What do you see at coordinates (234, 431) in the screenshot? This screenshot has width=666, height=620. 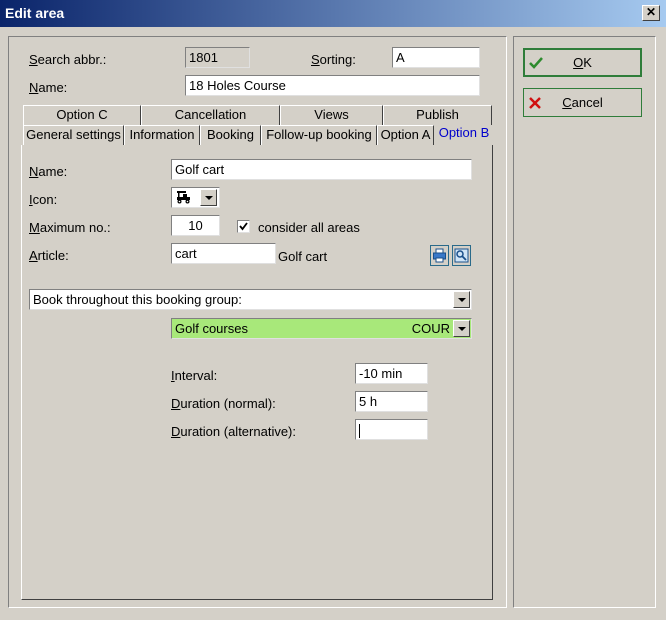 I see `duration-alt-label: Duration (alternative):` at bounding box center [234, 431].